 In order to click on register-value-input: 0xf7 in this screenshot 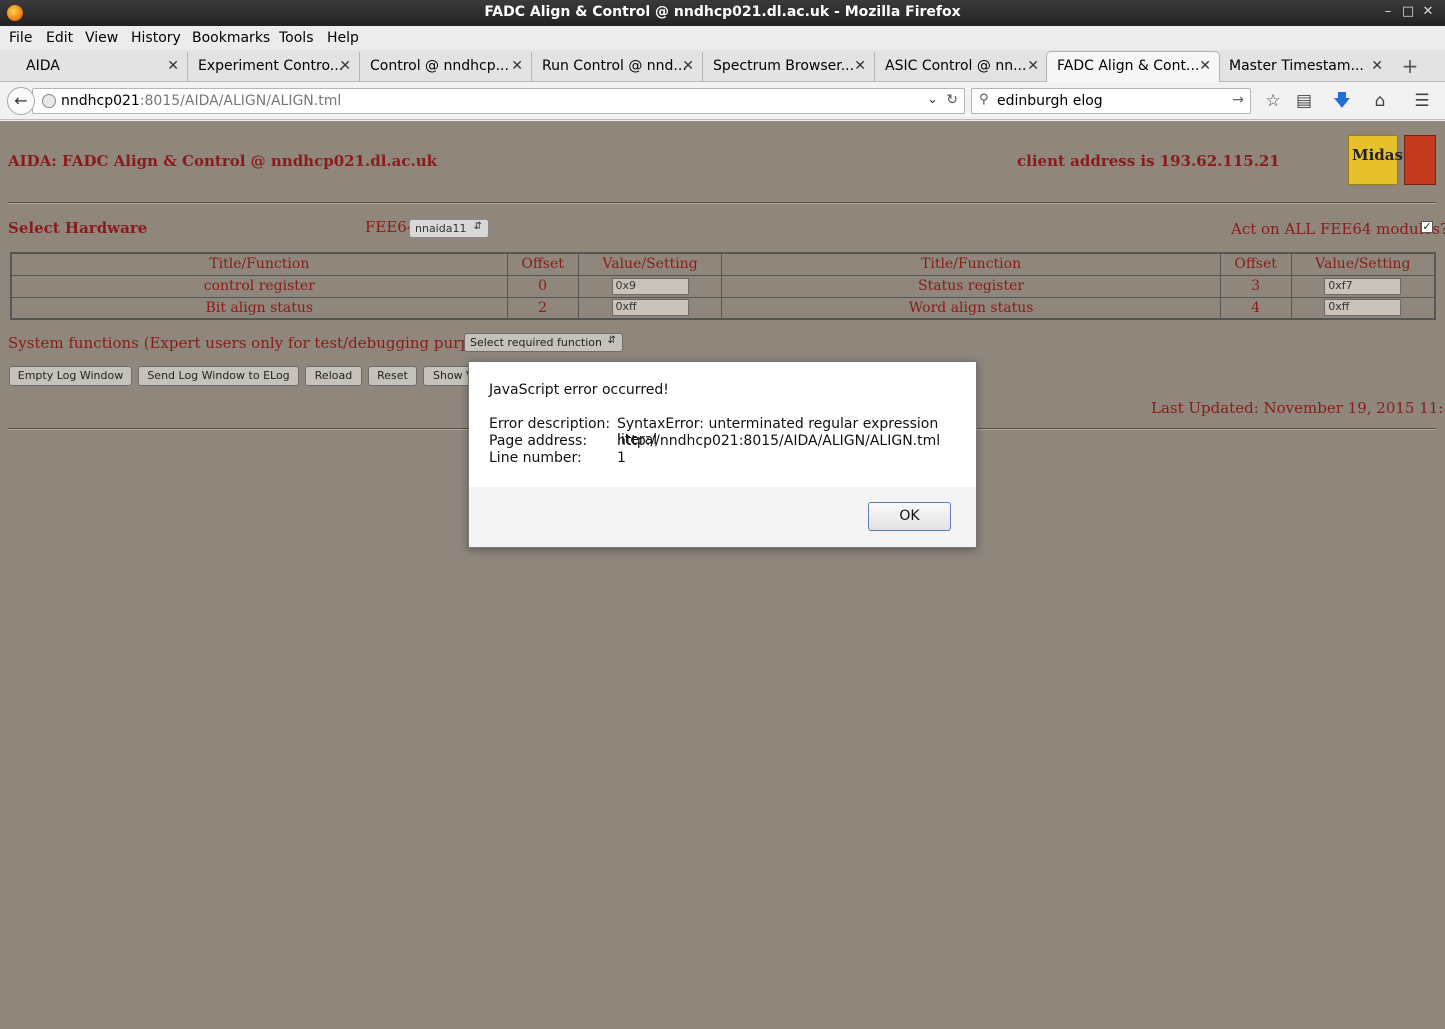, I will do `click(1363, 286)`.